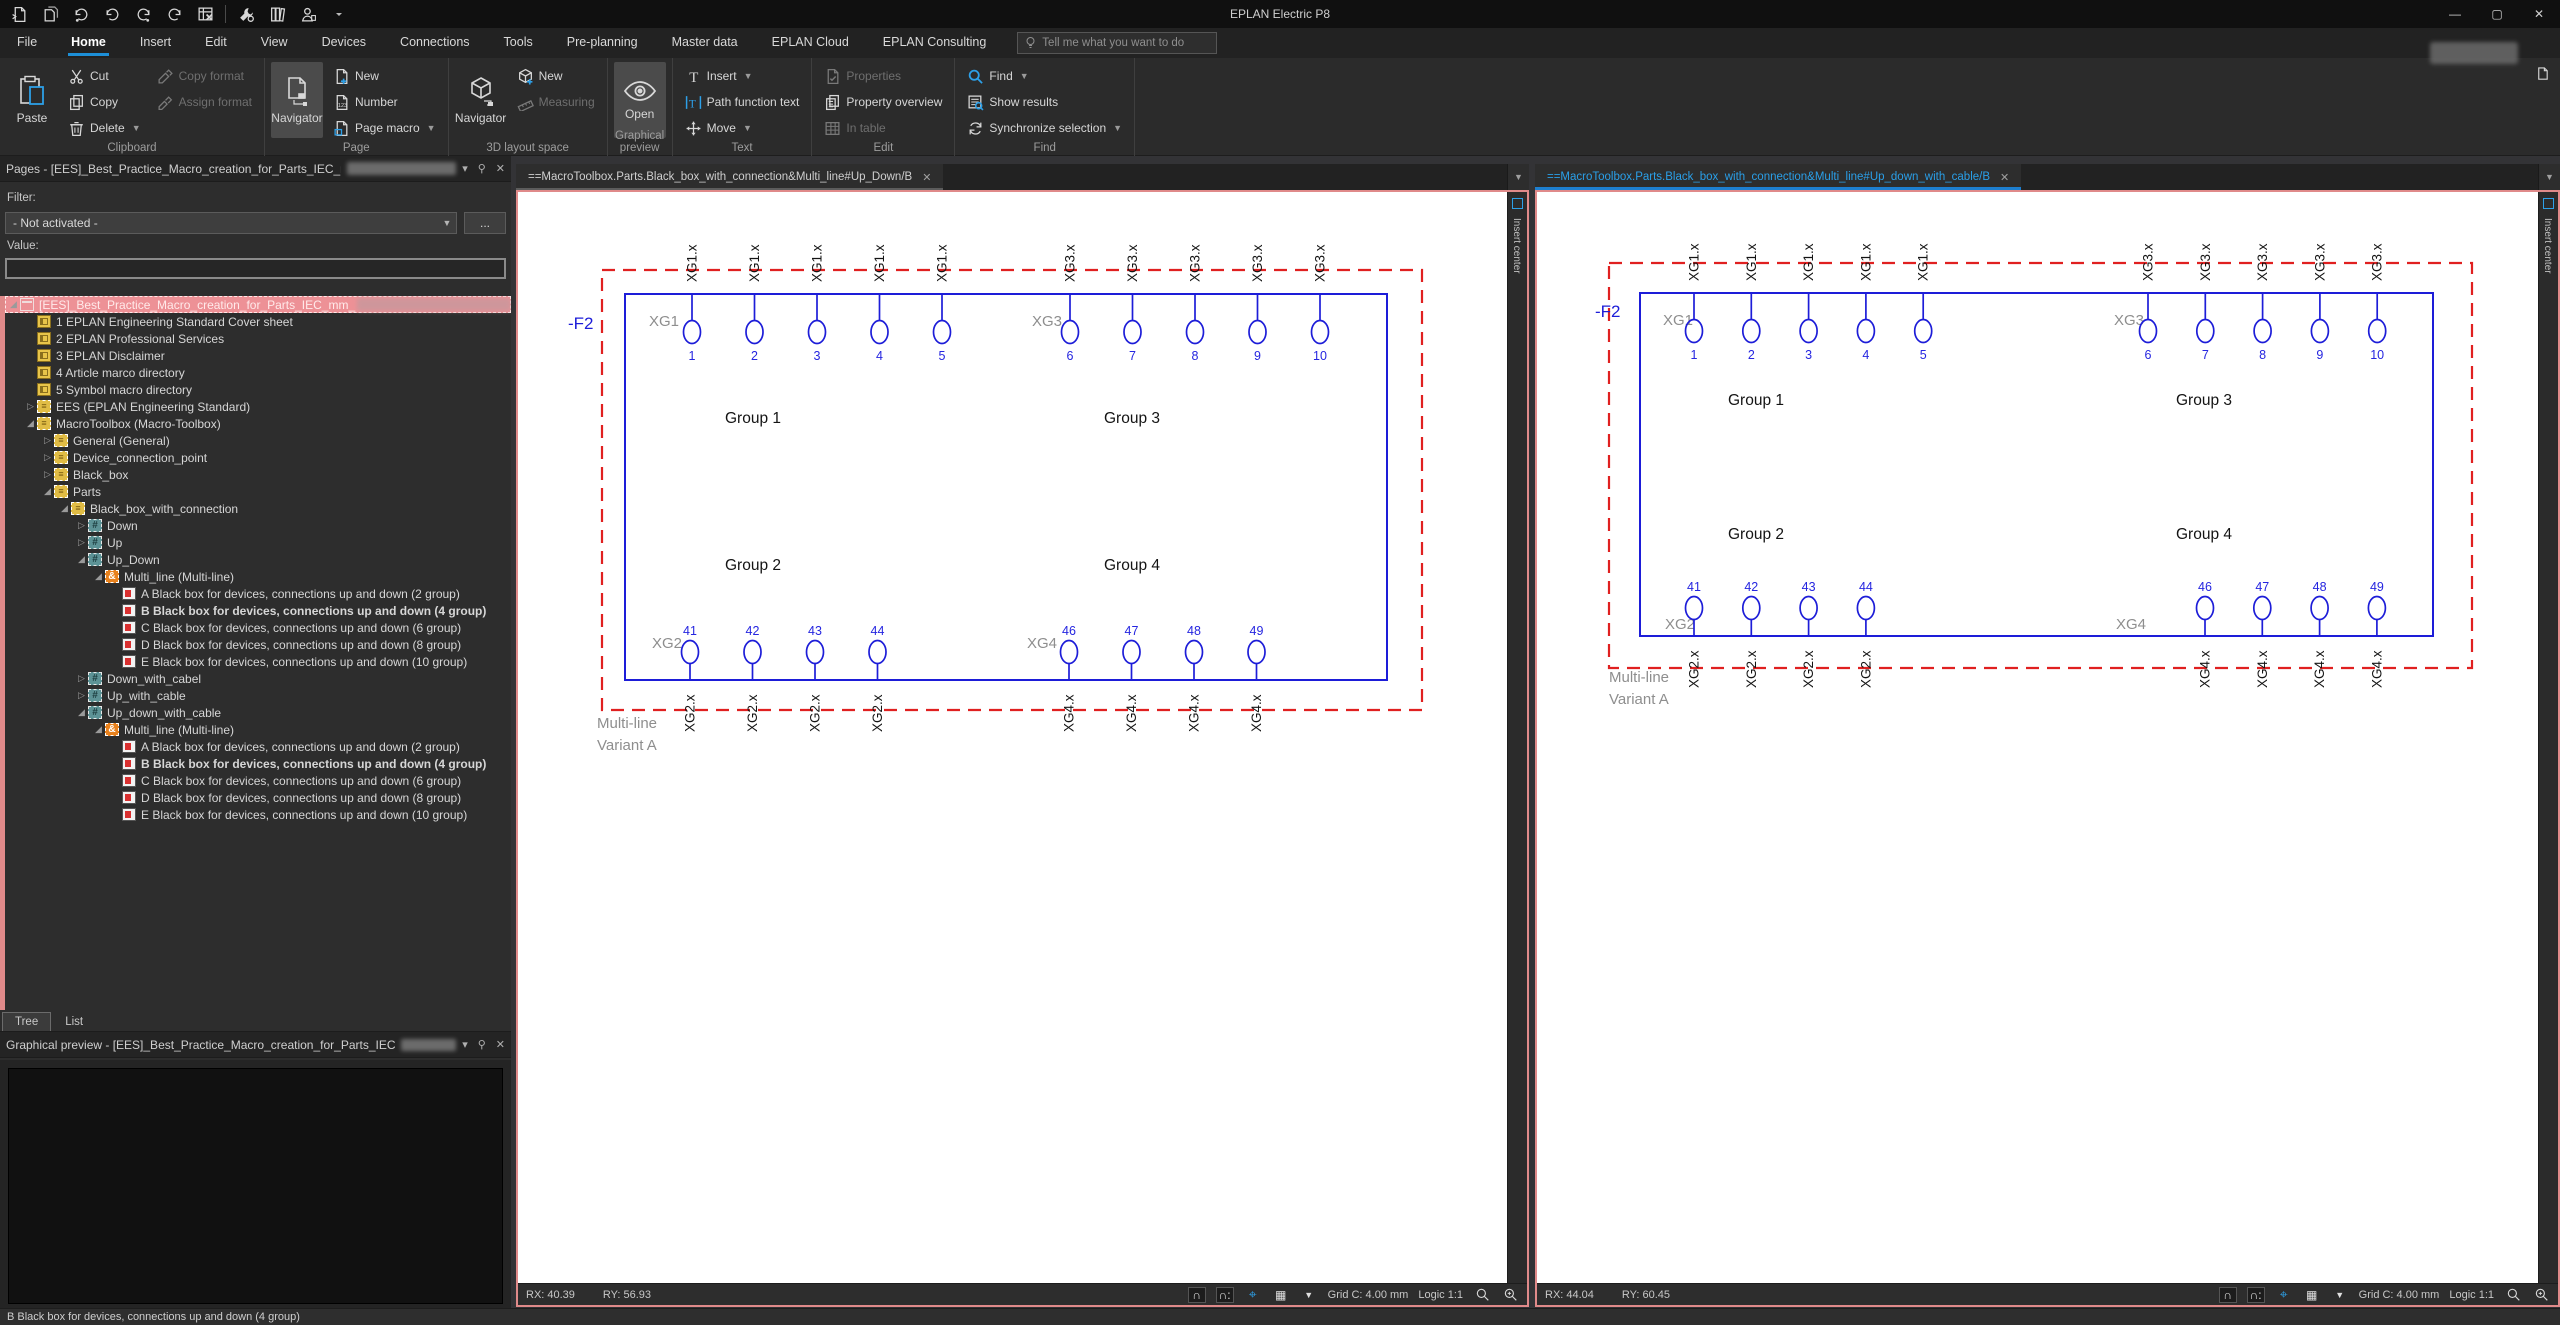 Image resolution: width=2560 pixels, height=1325 pixels. Describe the element at coordinates (742, 128) in the screenshot. I see `move-button: Move ▼` at that location.